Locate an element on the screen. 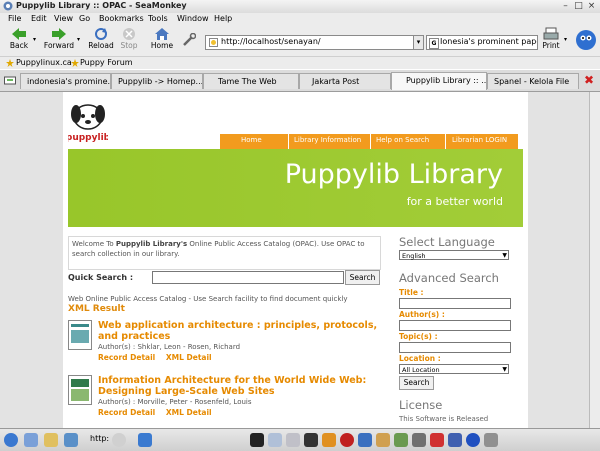 The height and width of the screenshot is (451, 600). bookmark-puppylinux: Puppylinux.ca is located at coordinates (44, 62).